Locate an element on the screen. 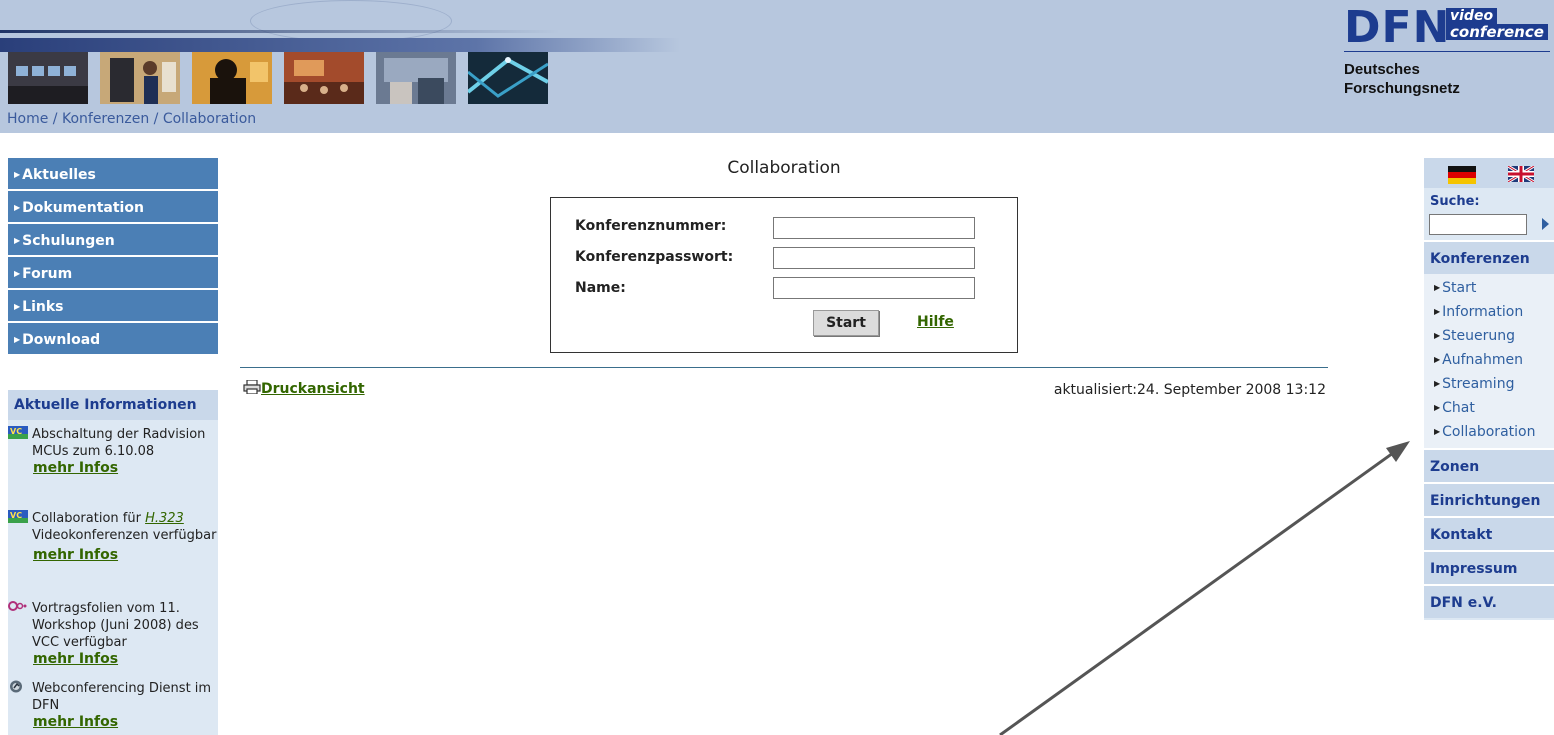 This screenshot has height=735, width=1554. nav-item-label: Links is located at coordinates (43, 307).